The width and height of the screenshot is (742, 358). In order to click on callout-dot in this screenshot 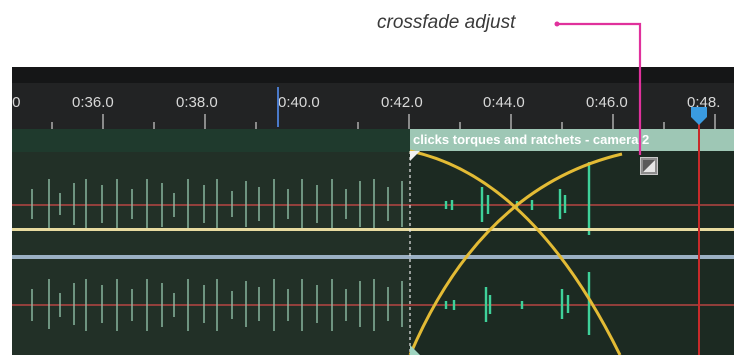, I will do `click(557, 24)`.